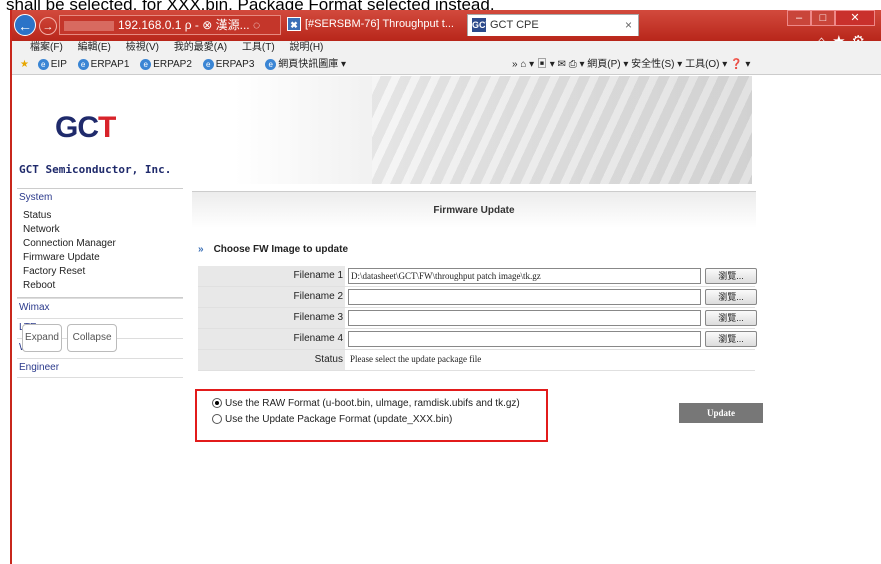  Describe the element at coordinates (281, 249) in the screenshot. I see `choose-image-label: Choose FW Image to update` at that location.